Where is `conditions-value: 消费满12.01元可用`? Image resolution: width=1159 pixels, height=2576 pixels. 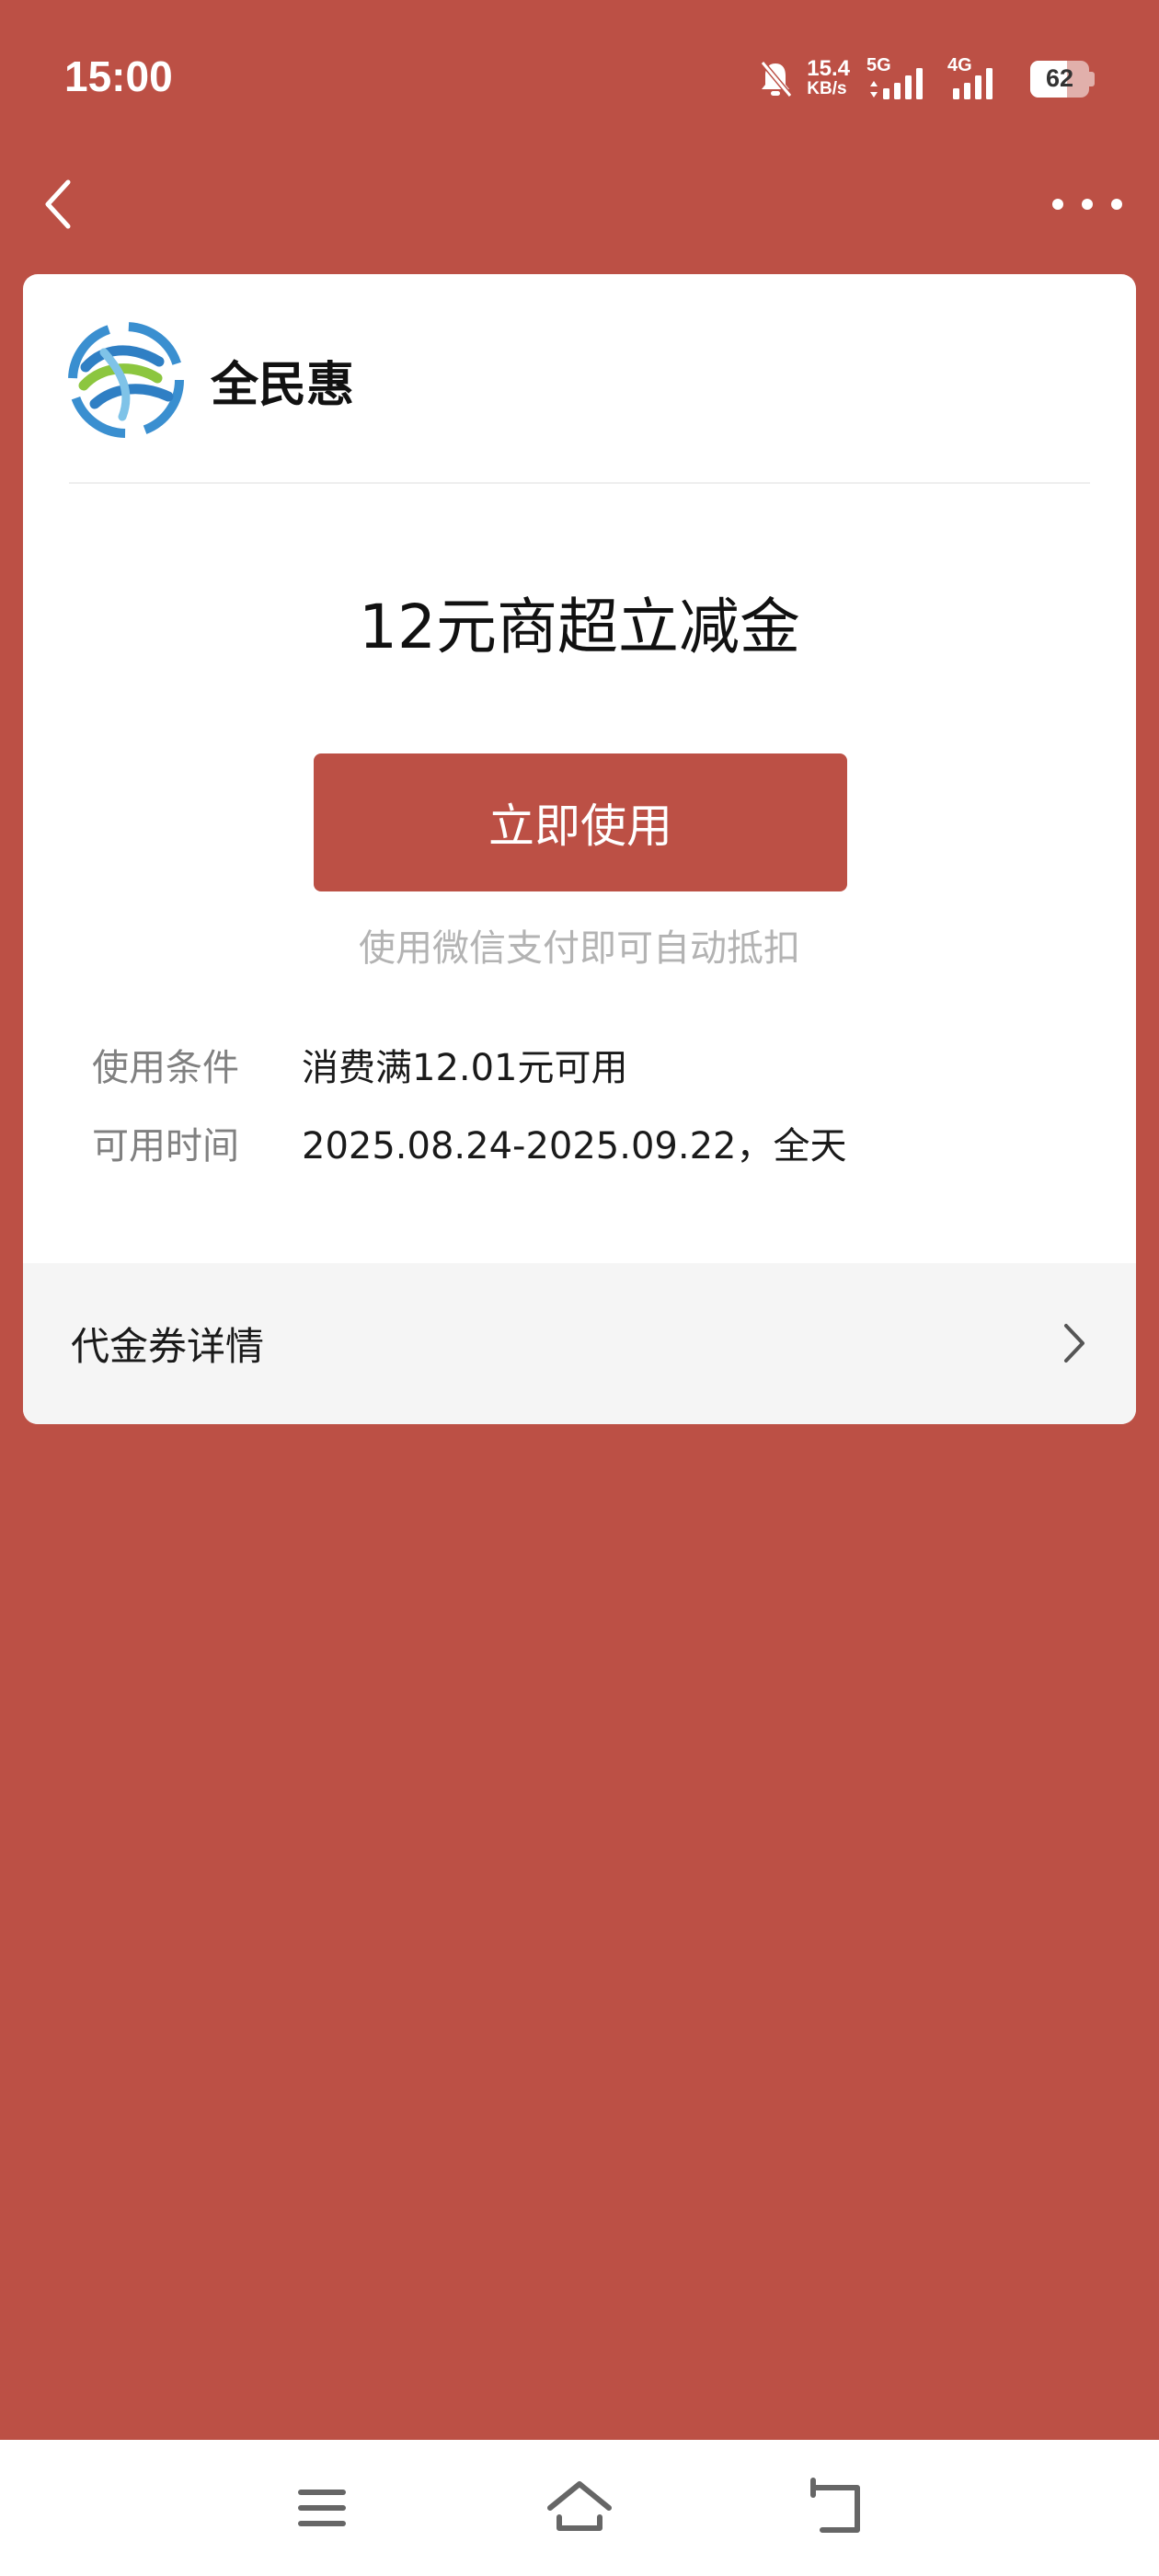 conditions-value: 消费满12.01元可用 is located at coordinates (465, 1068).